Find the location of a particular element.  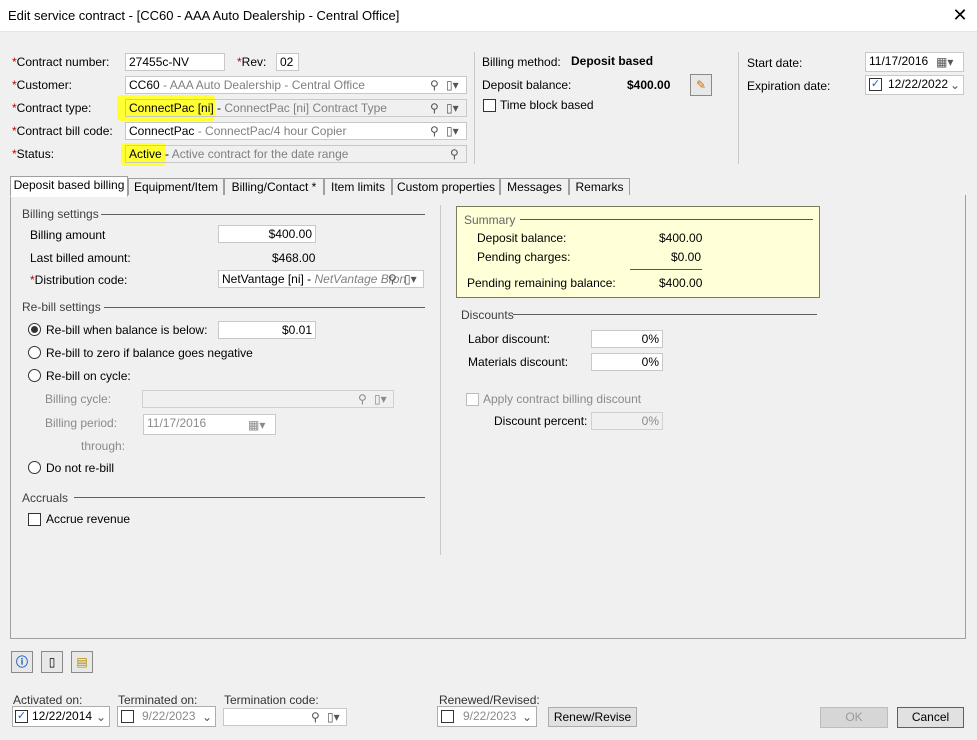

rebill-zero-label: Re-bill to zero if balance goes negative is located at coordinates (149, 353).